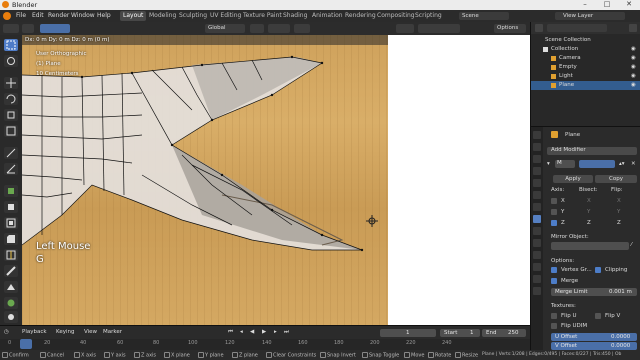 This screenshot has height=360, width=640. What do you see at coordinates (34, 332) in the screenshot?
I see `playback-menu: Playback` at bounding box center [34, 332].